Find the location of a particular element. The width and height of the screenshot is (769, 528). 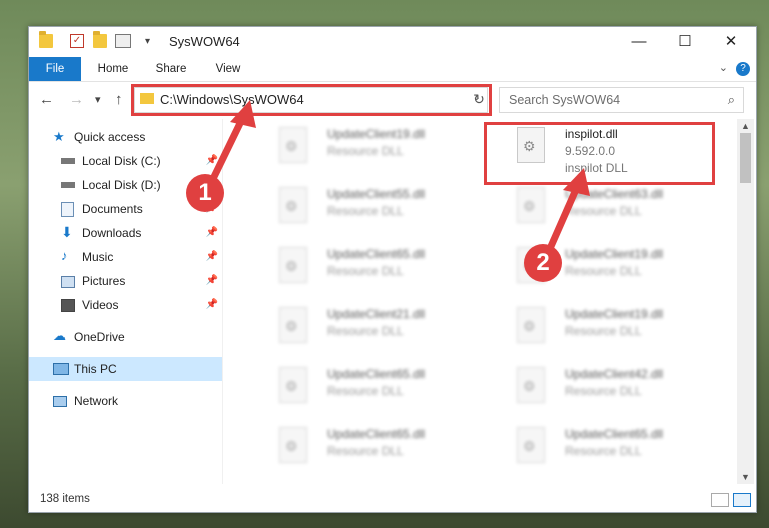

step-1-badge: 1 is located at coordinates (205, 193).